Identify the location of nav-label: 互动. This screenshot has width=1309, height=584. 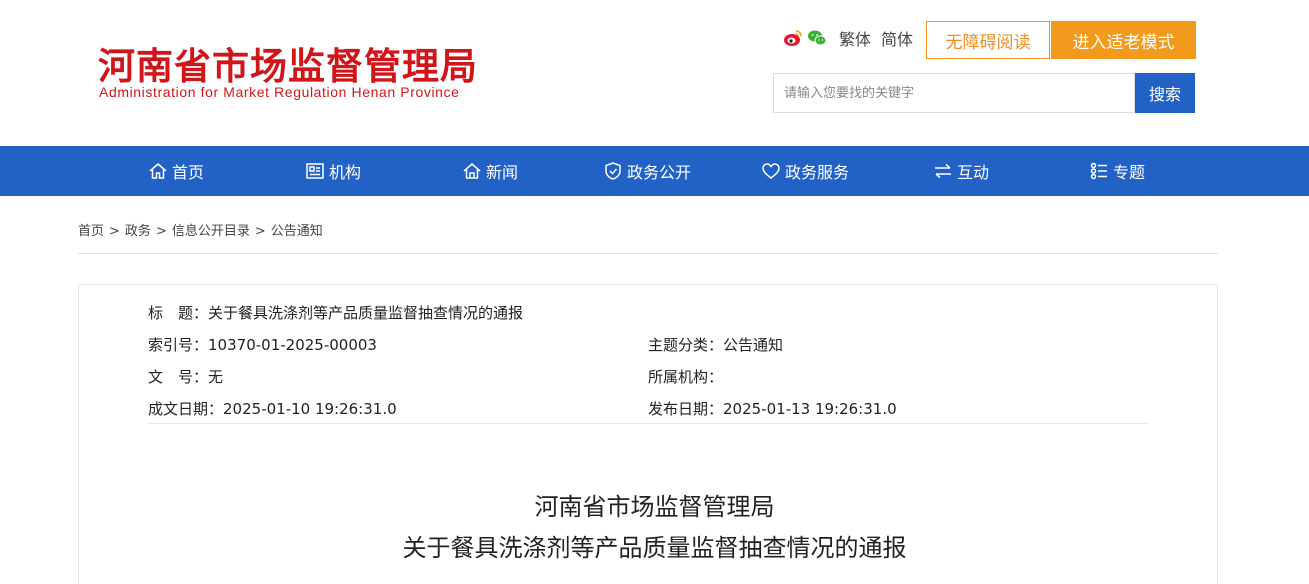
(973, 172).